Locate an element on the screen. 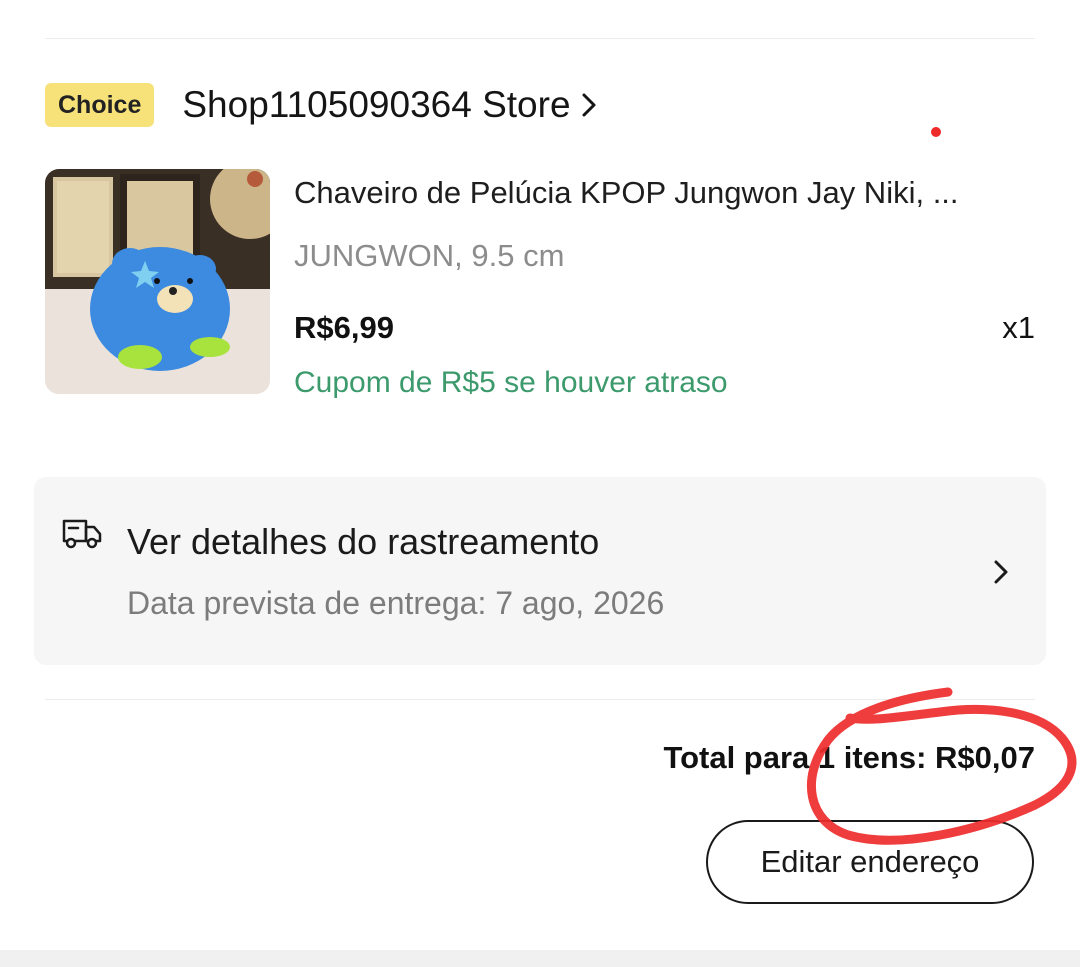  shop-name: Shop1105090364 Store is located at coordinates (376, 104).